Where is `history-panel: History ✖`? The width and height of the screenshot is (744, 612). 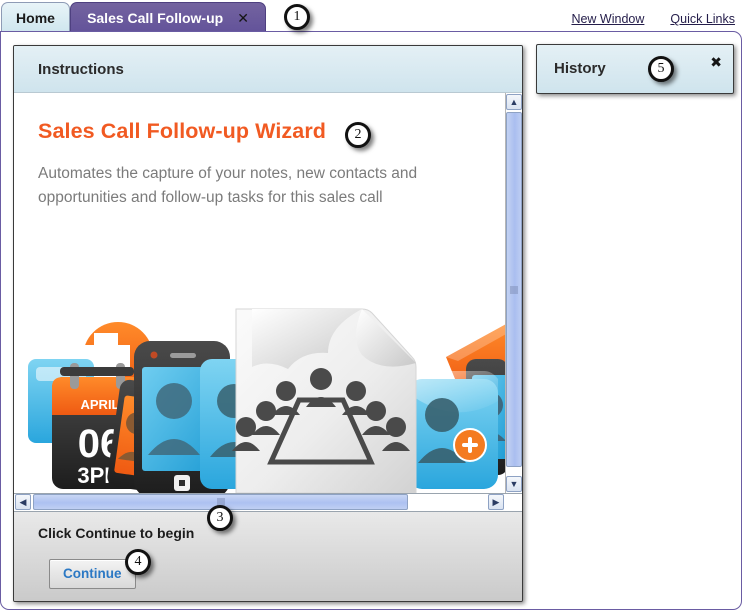 history-panel: History ✖ is located at coordinates (635, 69).